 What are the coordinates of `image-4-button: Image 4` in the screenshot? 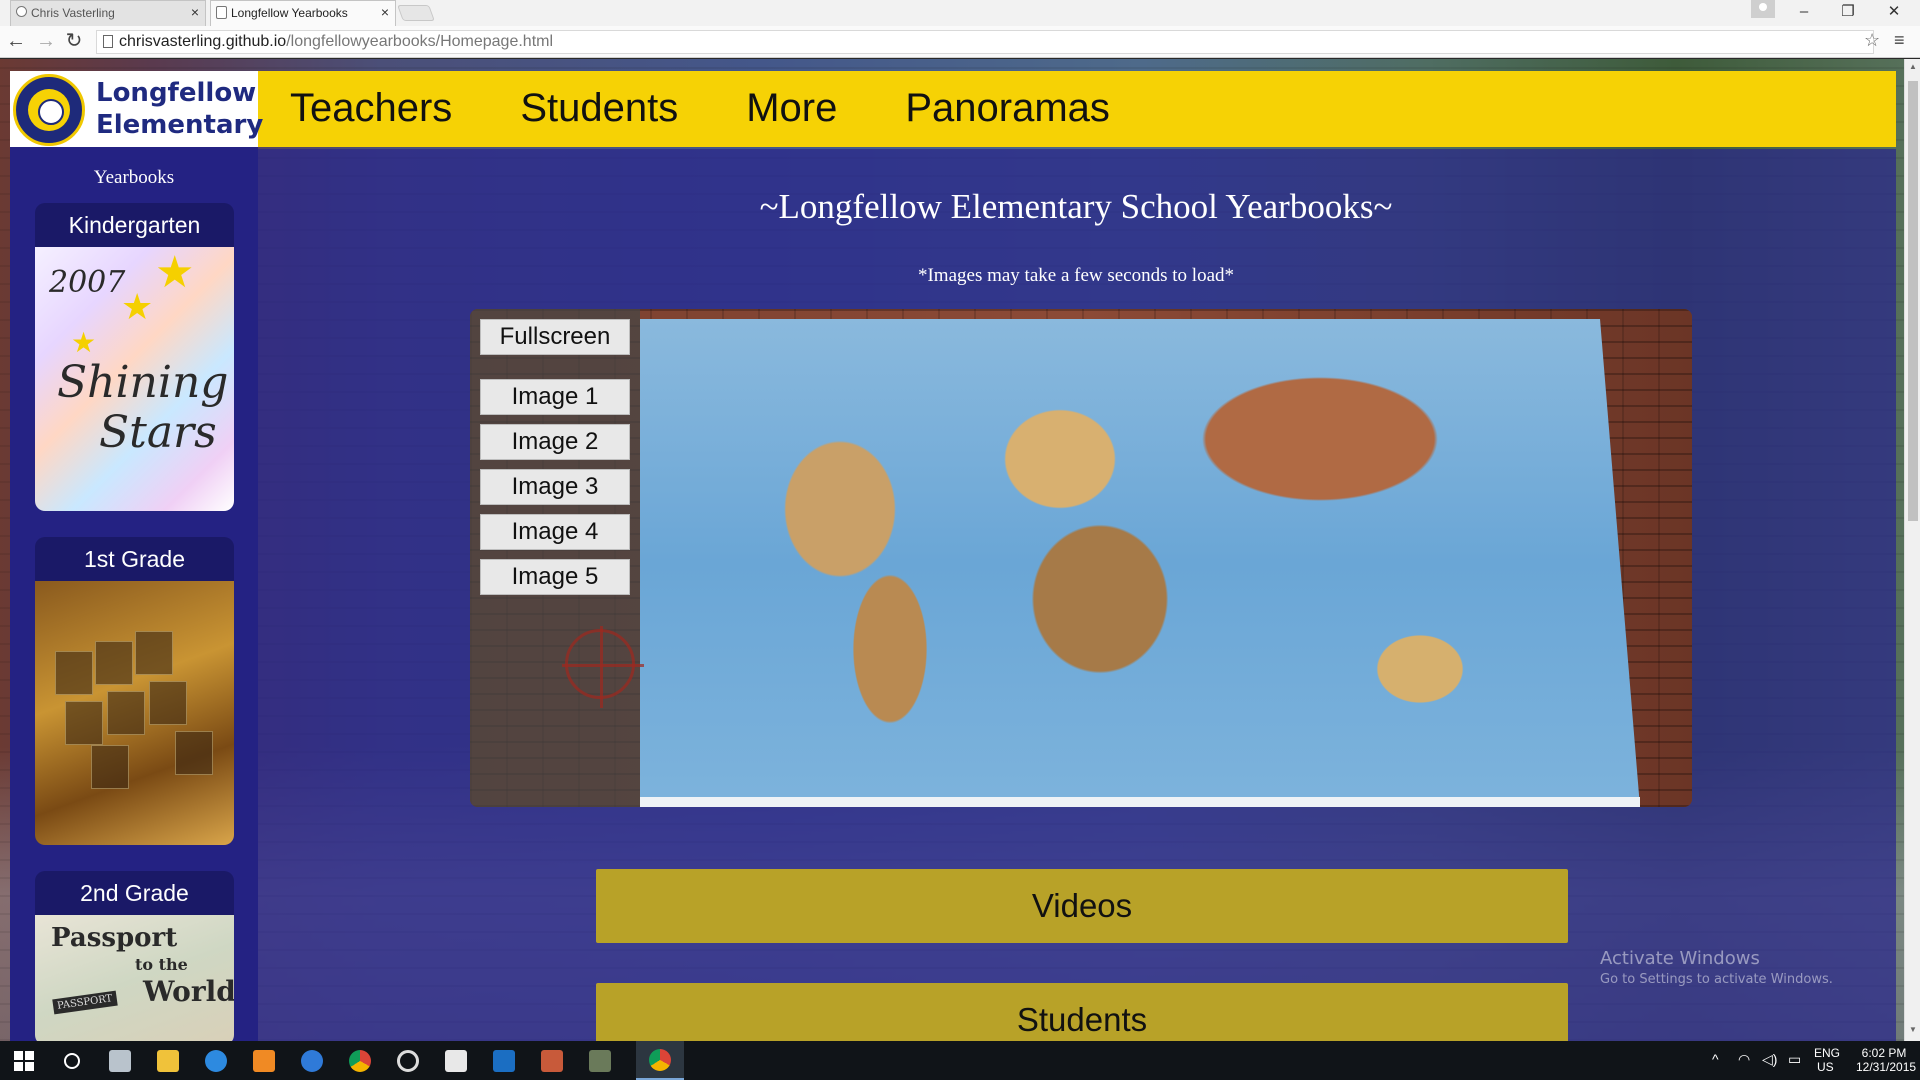 It's located at (555, 532).